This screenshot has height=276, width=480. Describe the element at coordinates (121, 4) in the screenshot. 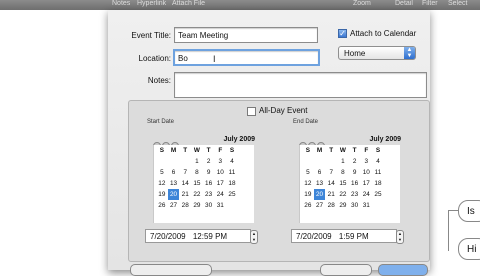

I see `toolbar-notes: Notes` at that location.